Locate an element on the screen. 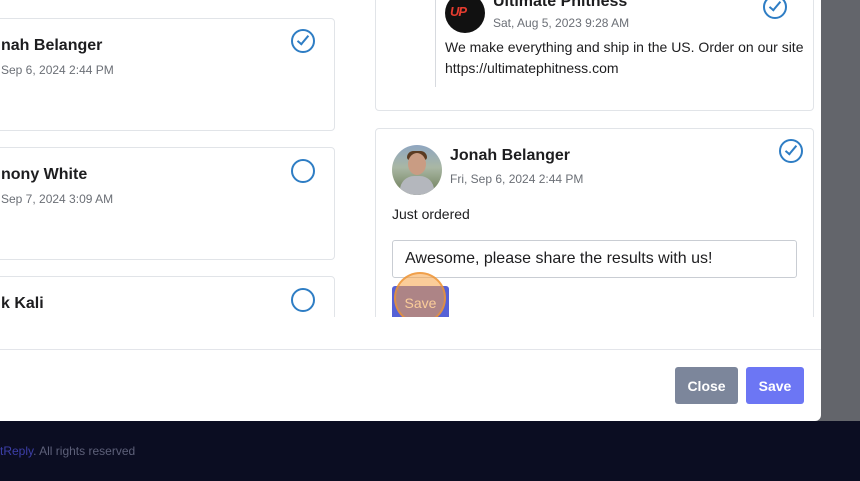 The image size is (860, 481). comment-text: Just ordered is located at coordinates (431, 214).